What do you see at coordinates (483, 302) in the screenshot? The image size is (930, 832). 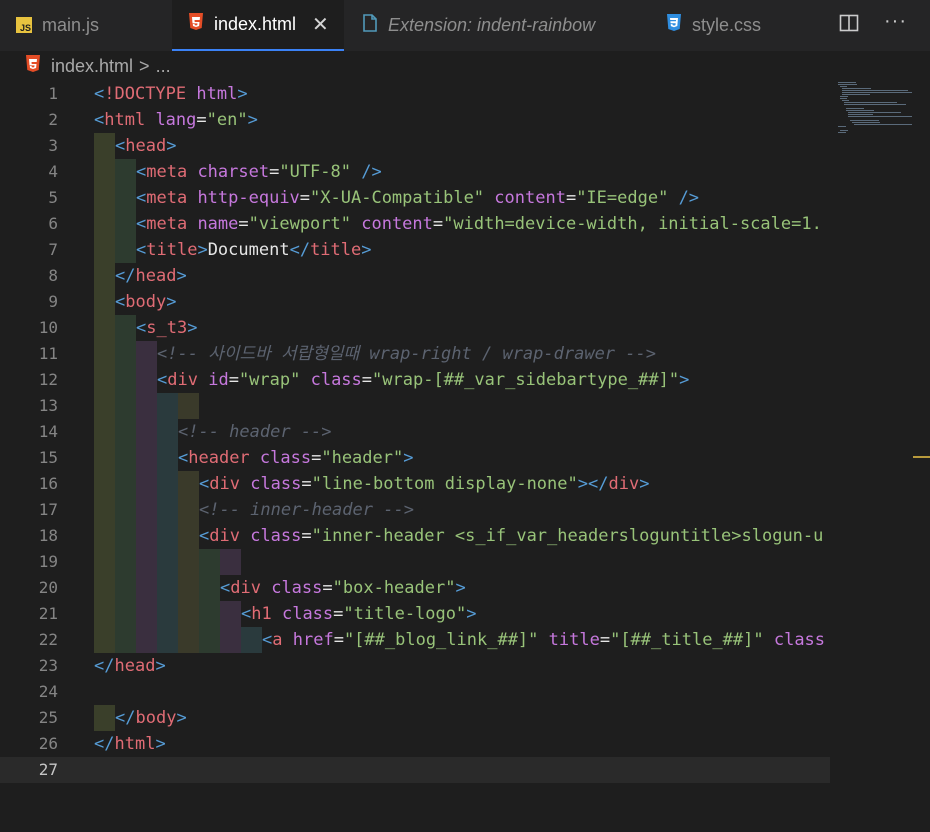 I see `code-text: <body>` at bounding box center [483, 302].